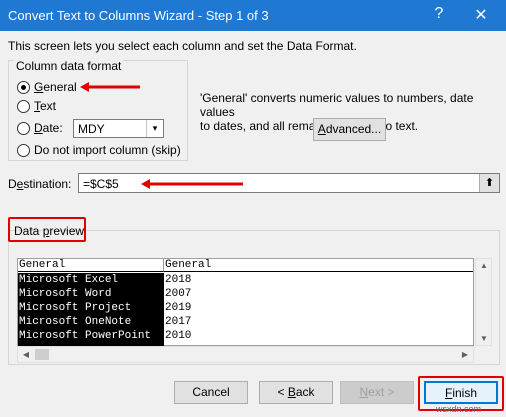 This screenshot has width=506, height=417. I want to click on scroll-down-icon: ▼, so click(484, 338).